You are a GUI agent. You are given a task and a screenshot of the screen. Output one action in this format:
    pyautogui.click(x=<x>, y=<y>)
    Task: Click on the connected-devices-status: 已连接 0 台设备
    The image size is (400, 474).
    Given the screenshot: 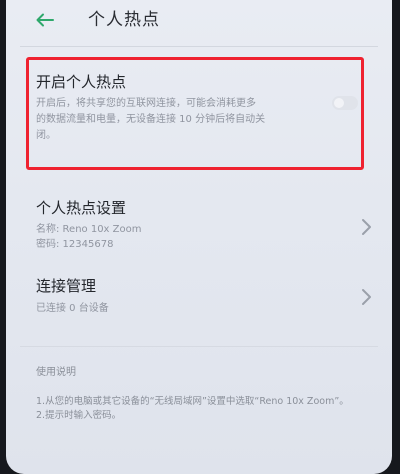 What is the action you would take?
    pyautogui.click(x=72, y=308)
    